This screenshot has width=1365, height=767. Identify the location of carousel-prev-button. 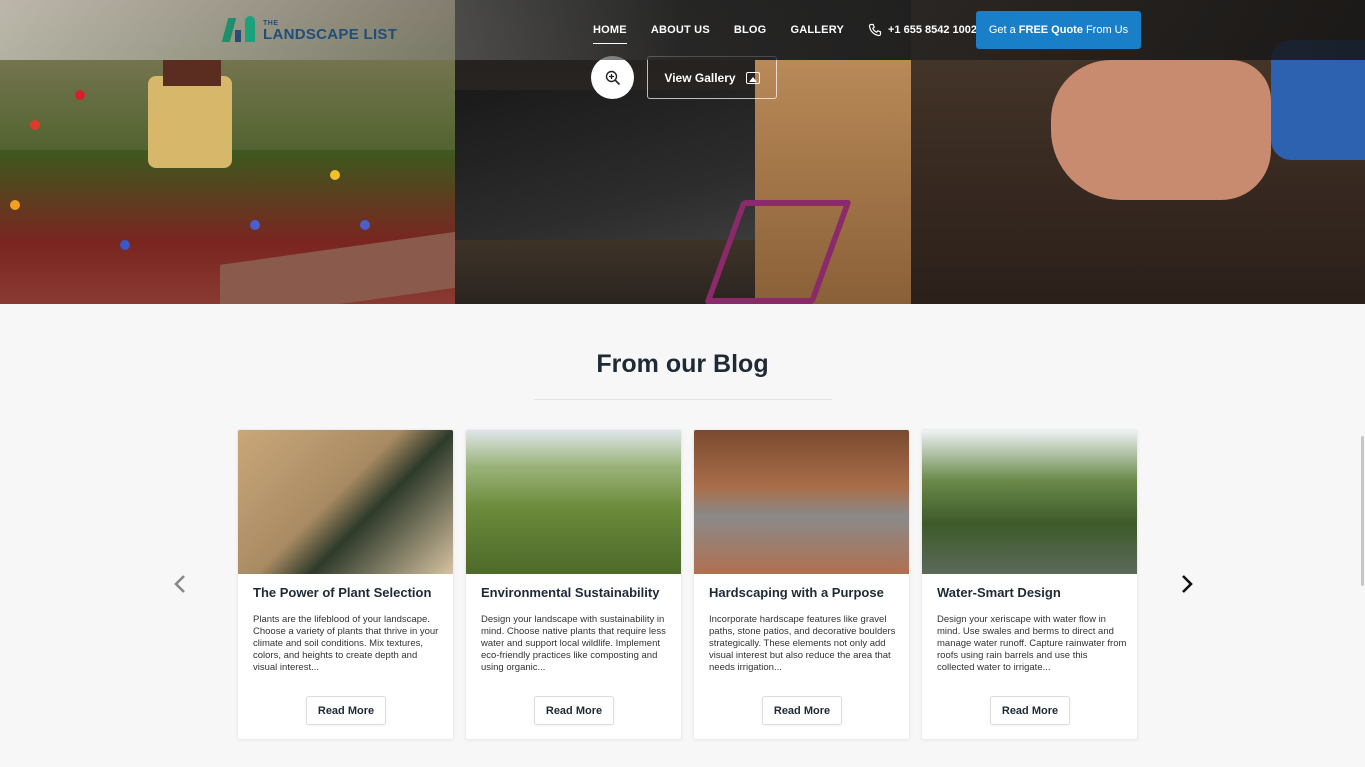
(180, 584).